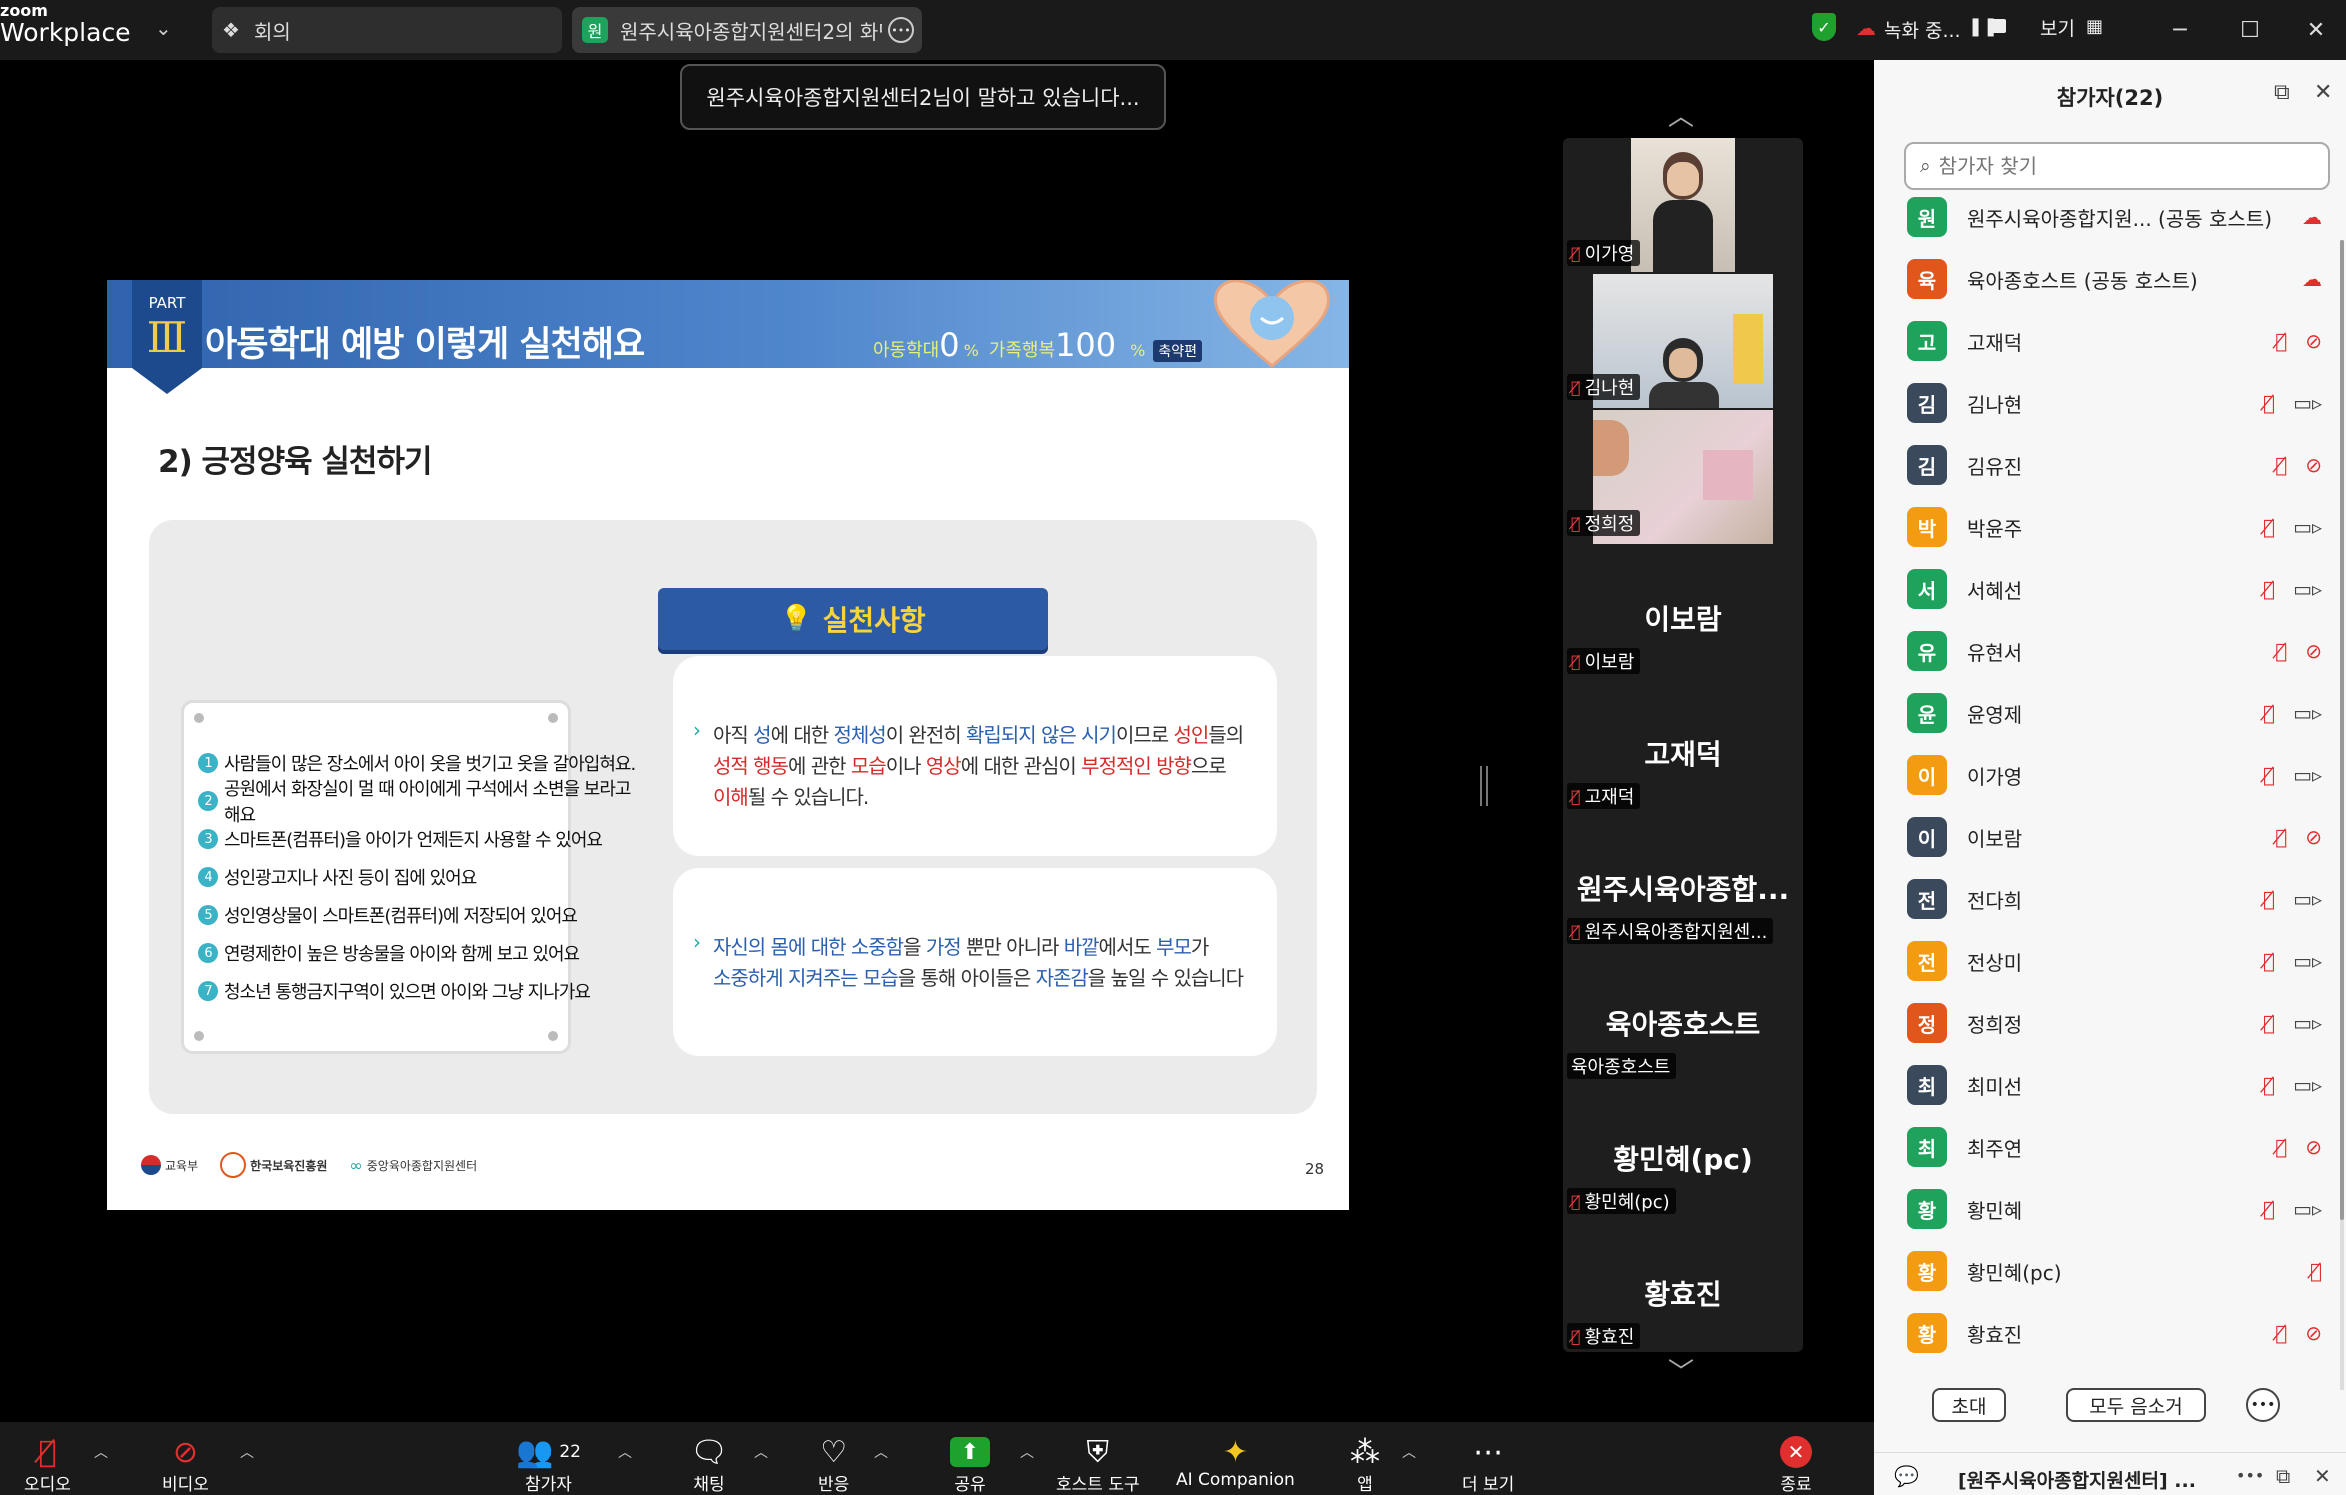 The image size is (2346, 1495). I want to click on react-options-caret: ︿, so click(881, 1452).